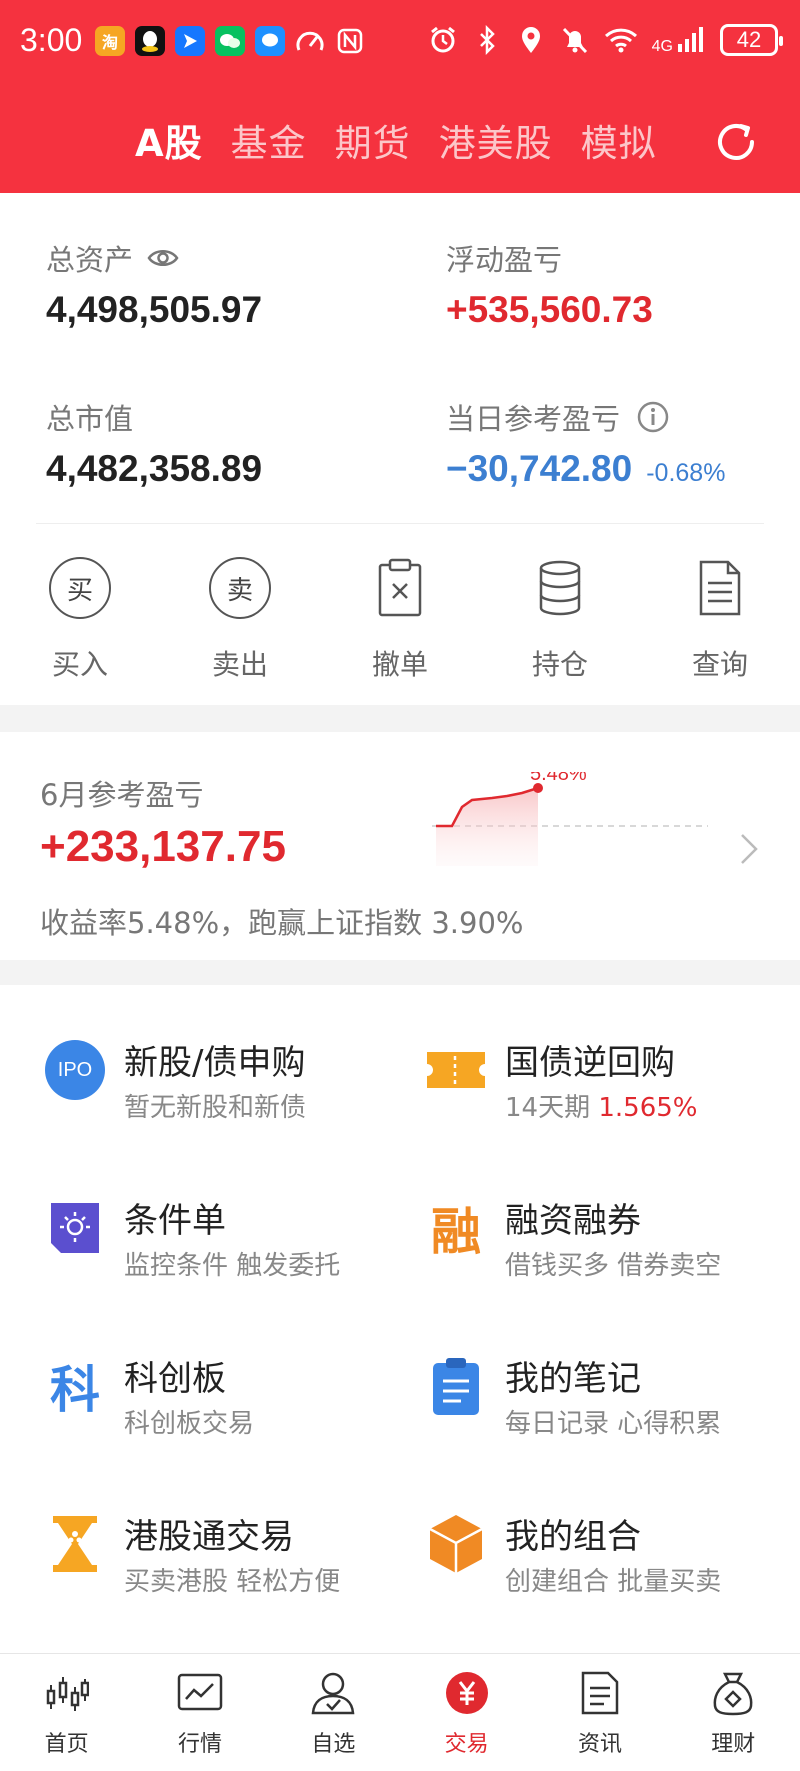 This screenshot has height=1771, width=800. Describe the element at coordinates (456, 1070) in the screenshot. I see `ticket-icon` at that location.